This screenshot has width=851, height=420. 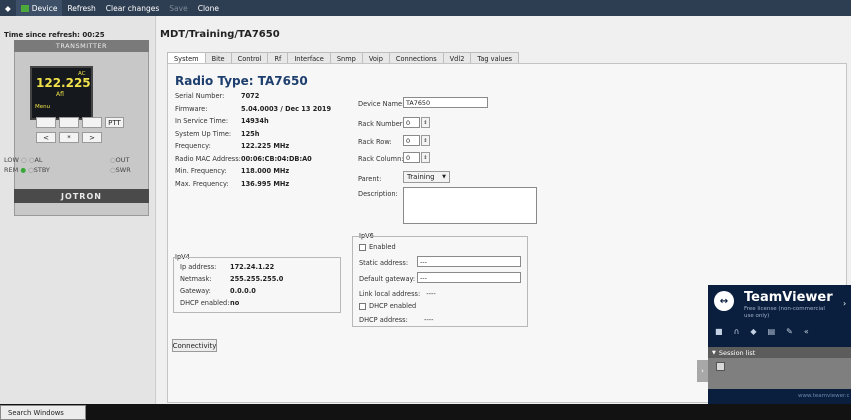 What do you see at coordinates (762, 331) in the screenshot?
I see `teamviewer-toolbar: ■ ∩ ◆ ▤ ✎ «` at bounding box center [762, 331].